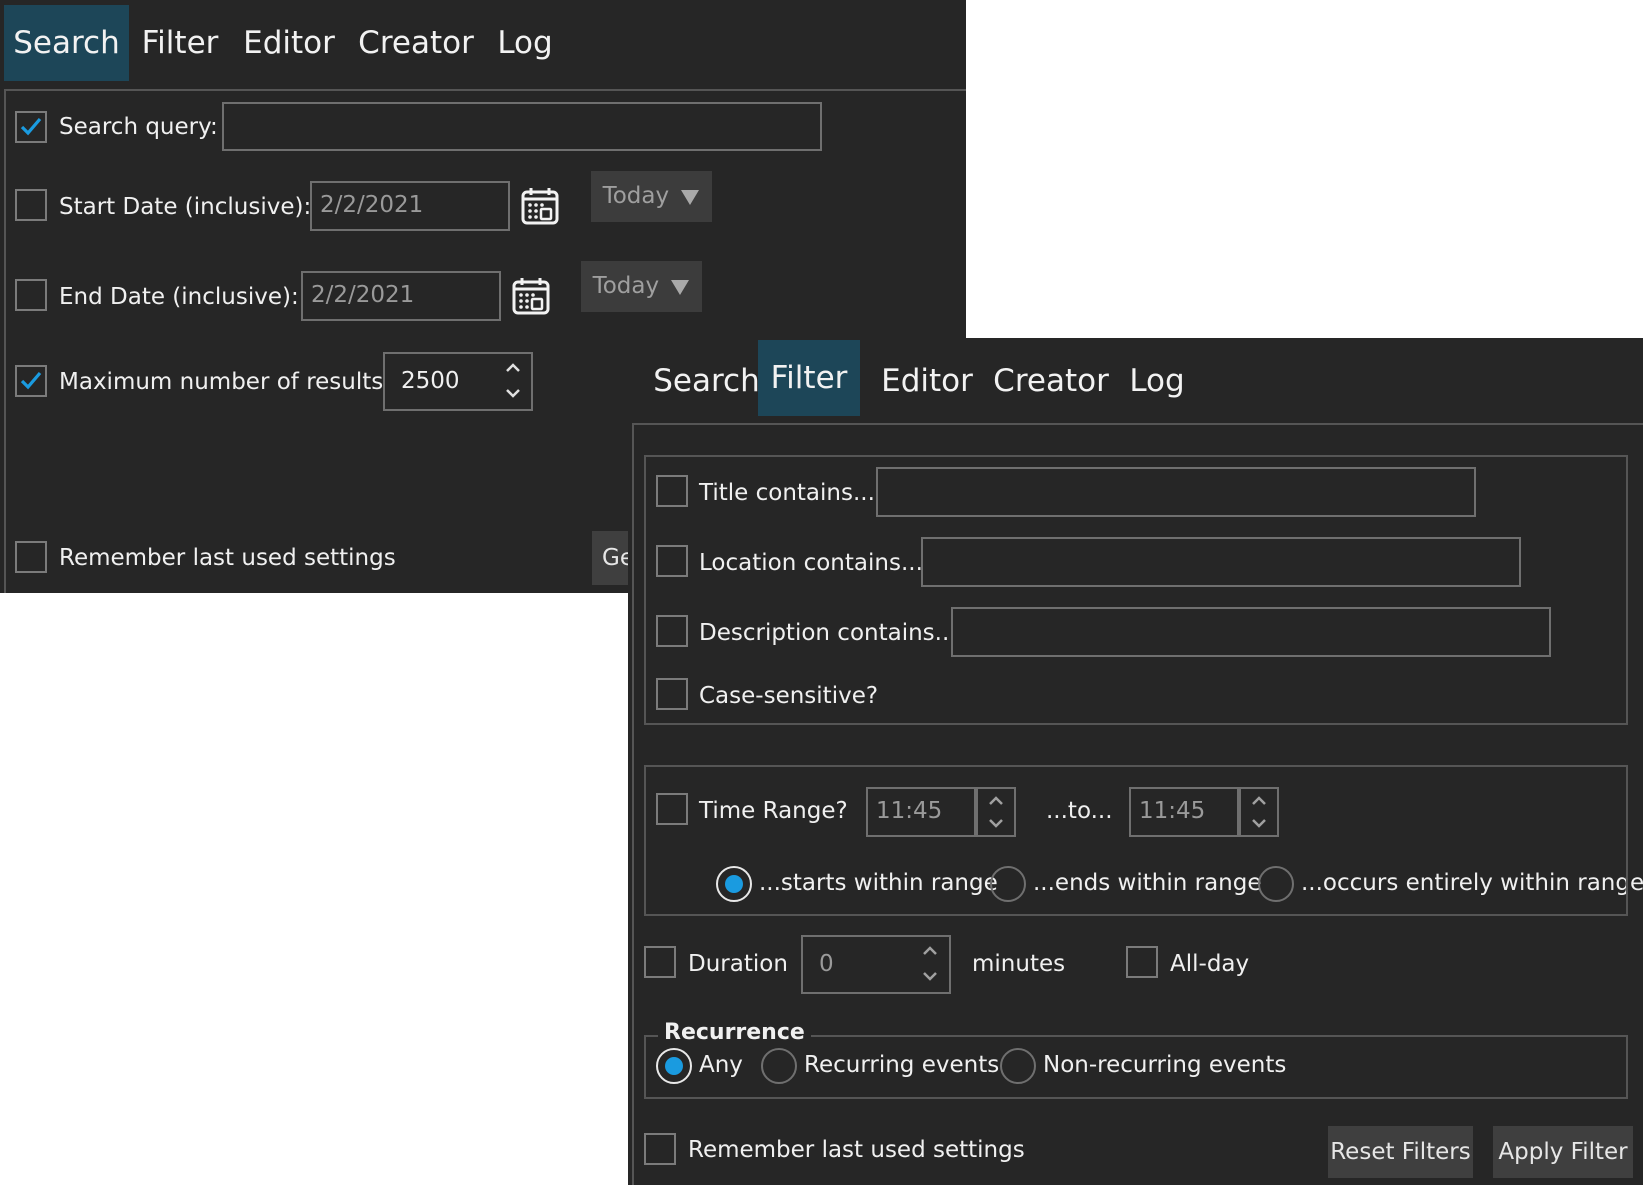 The width and height of the screenshot is (1643, 1185). What do you see at coordinates (1400, 1152) in the screenshot?
I see `reset-filters-button: Reset Filters` at bounding box center [1400, 1152].